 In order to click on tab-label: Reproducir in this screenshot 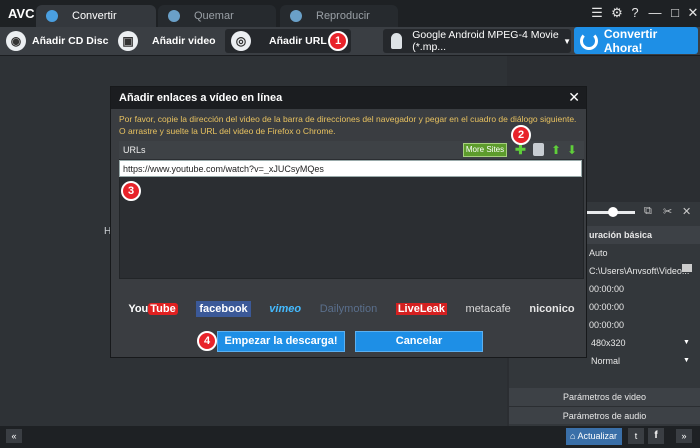, I will do `click(343, 16)`.